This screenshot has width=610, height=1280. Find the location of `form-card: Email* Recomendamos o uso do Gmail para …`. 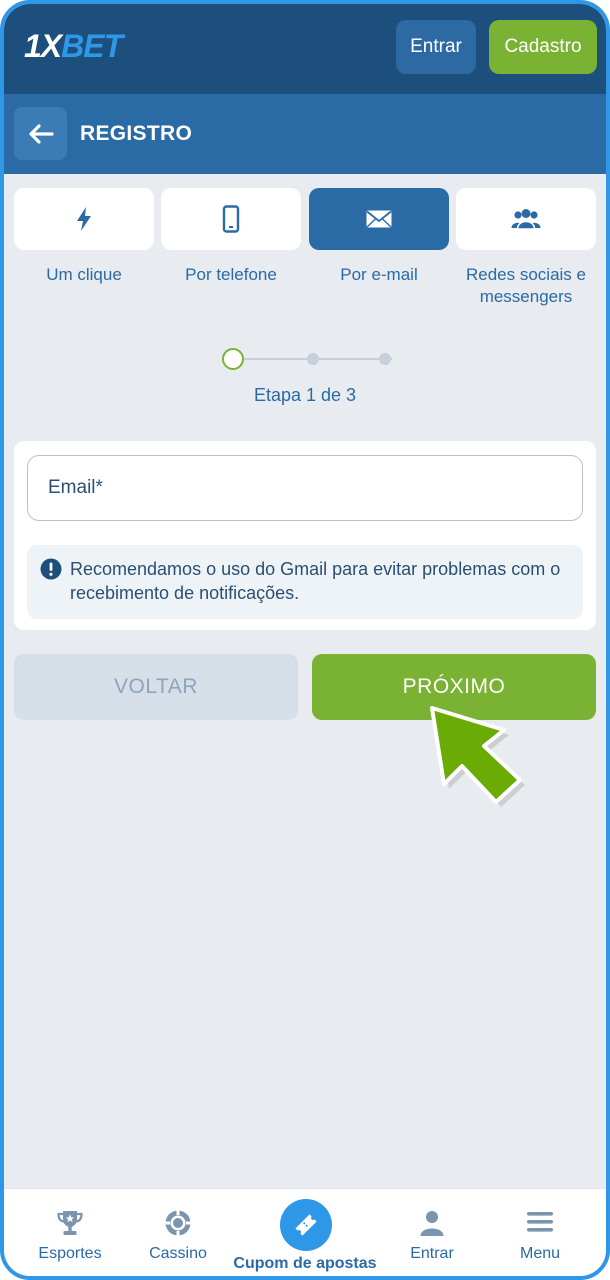

form-card: Email* Recomendamos o uso do Gmail para … is located at coordinates (305, 535).